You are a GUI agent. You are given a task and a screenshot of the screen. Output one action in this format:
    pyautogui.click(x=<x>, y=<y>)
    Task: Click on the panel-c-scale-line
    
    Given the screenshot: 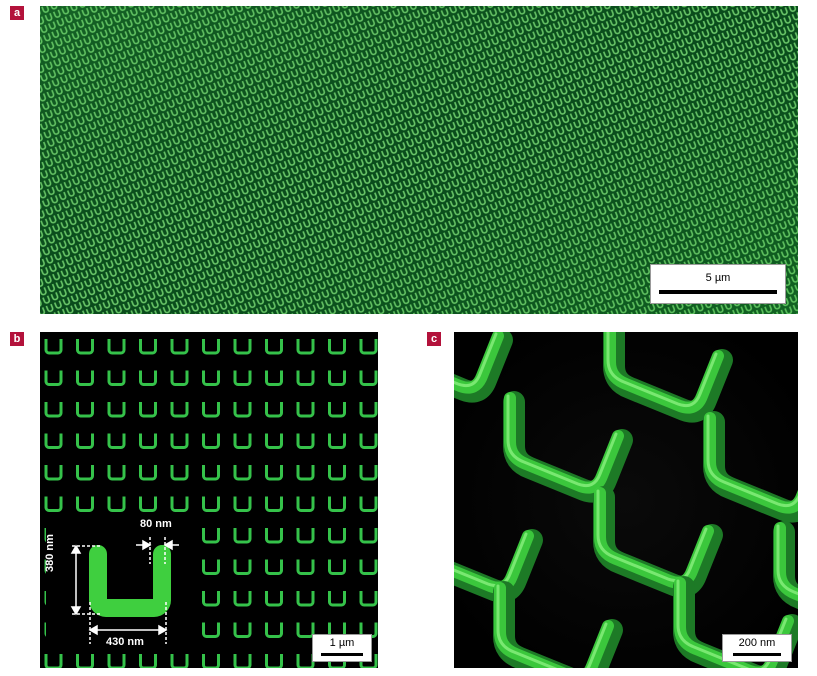 What is the action you would take?
    pyautogui.click(x=757, y=654)
    